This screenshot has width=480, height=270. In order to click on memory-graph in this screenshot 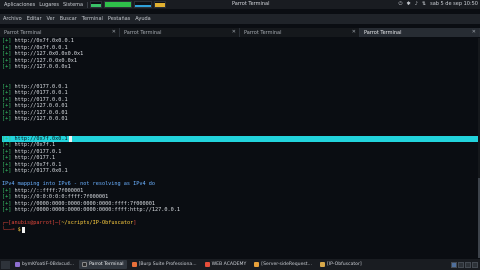, I will do `click(118, 4)`.